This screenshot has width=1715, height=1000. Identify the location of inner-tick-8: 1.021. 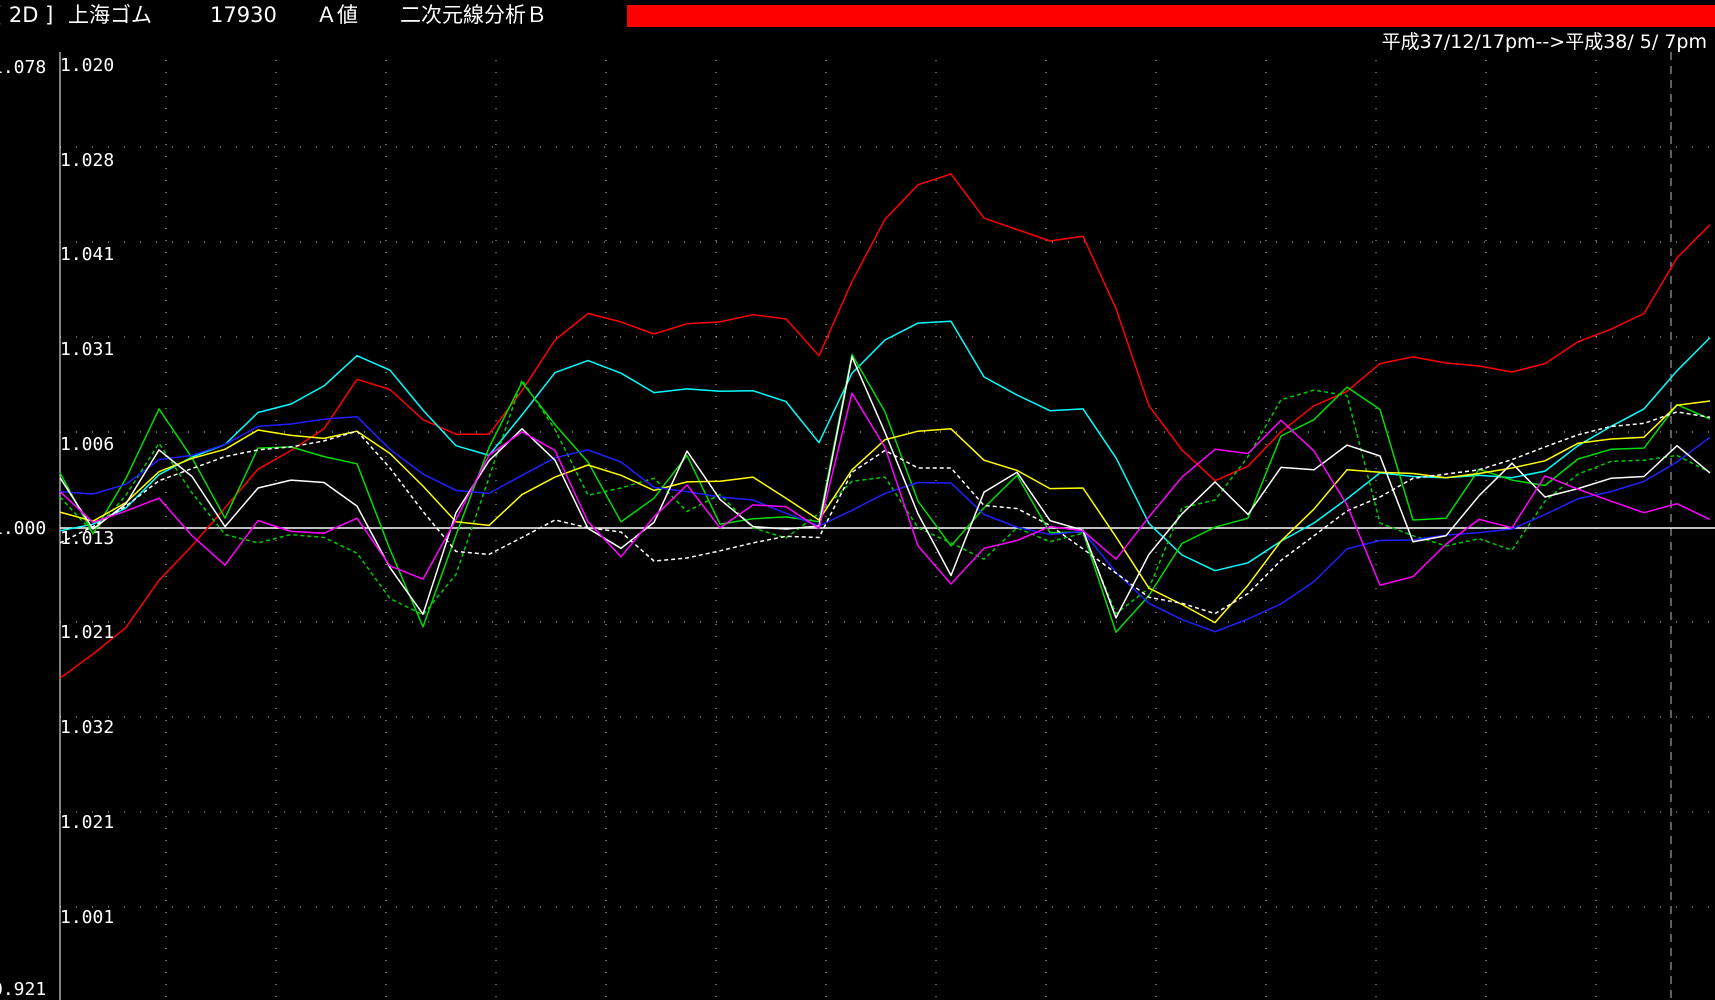
(87, 822).